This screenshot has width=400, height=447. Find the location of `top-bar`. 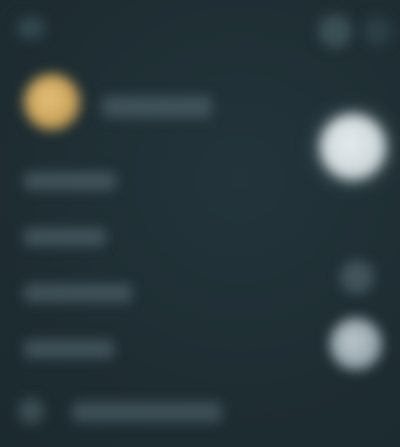

top-bar is located at coordinates (200, 30).